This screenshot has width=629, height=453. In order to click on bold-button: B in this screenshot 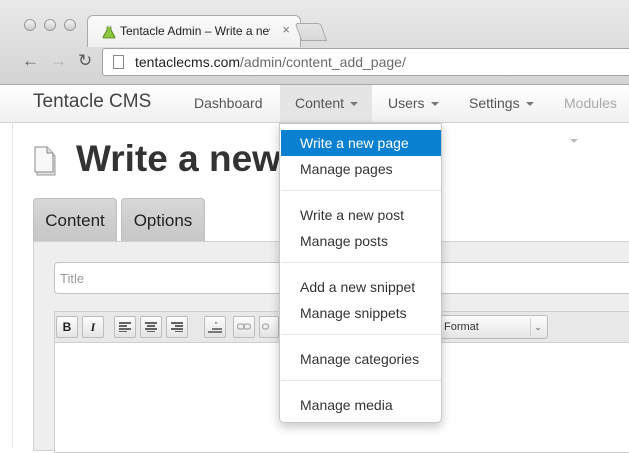, I will do `click(67, 327)`.